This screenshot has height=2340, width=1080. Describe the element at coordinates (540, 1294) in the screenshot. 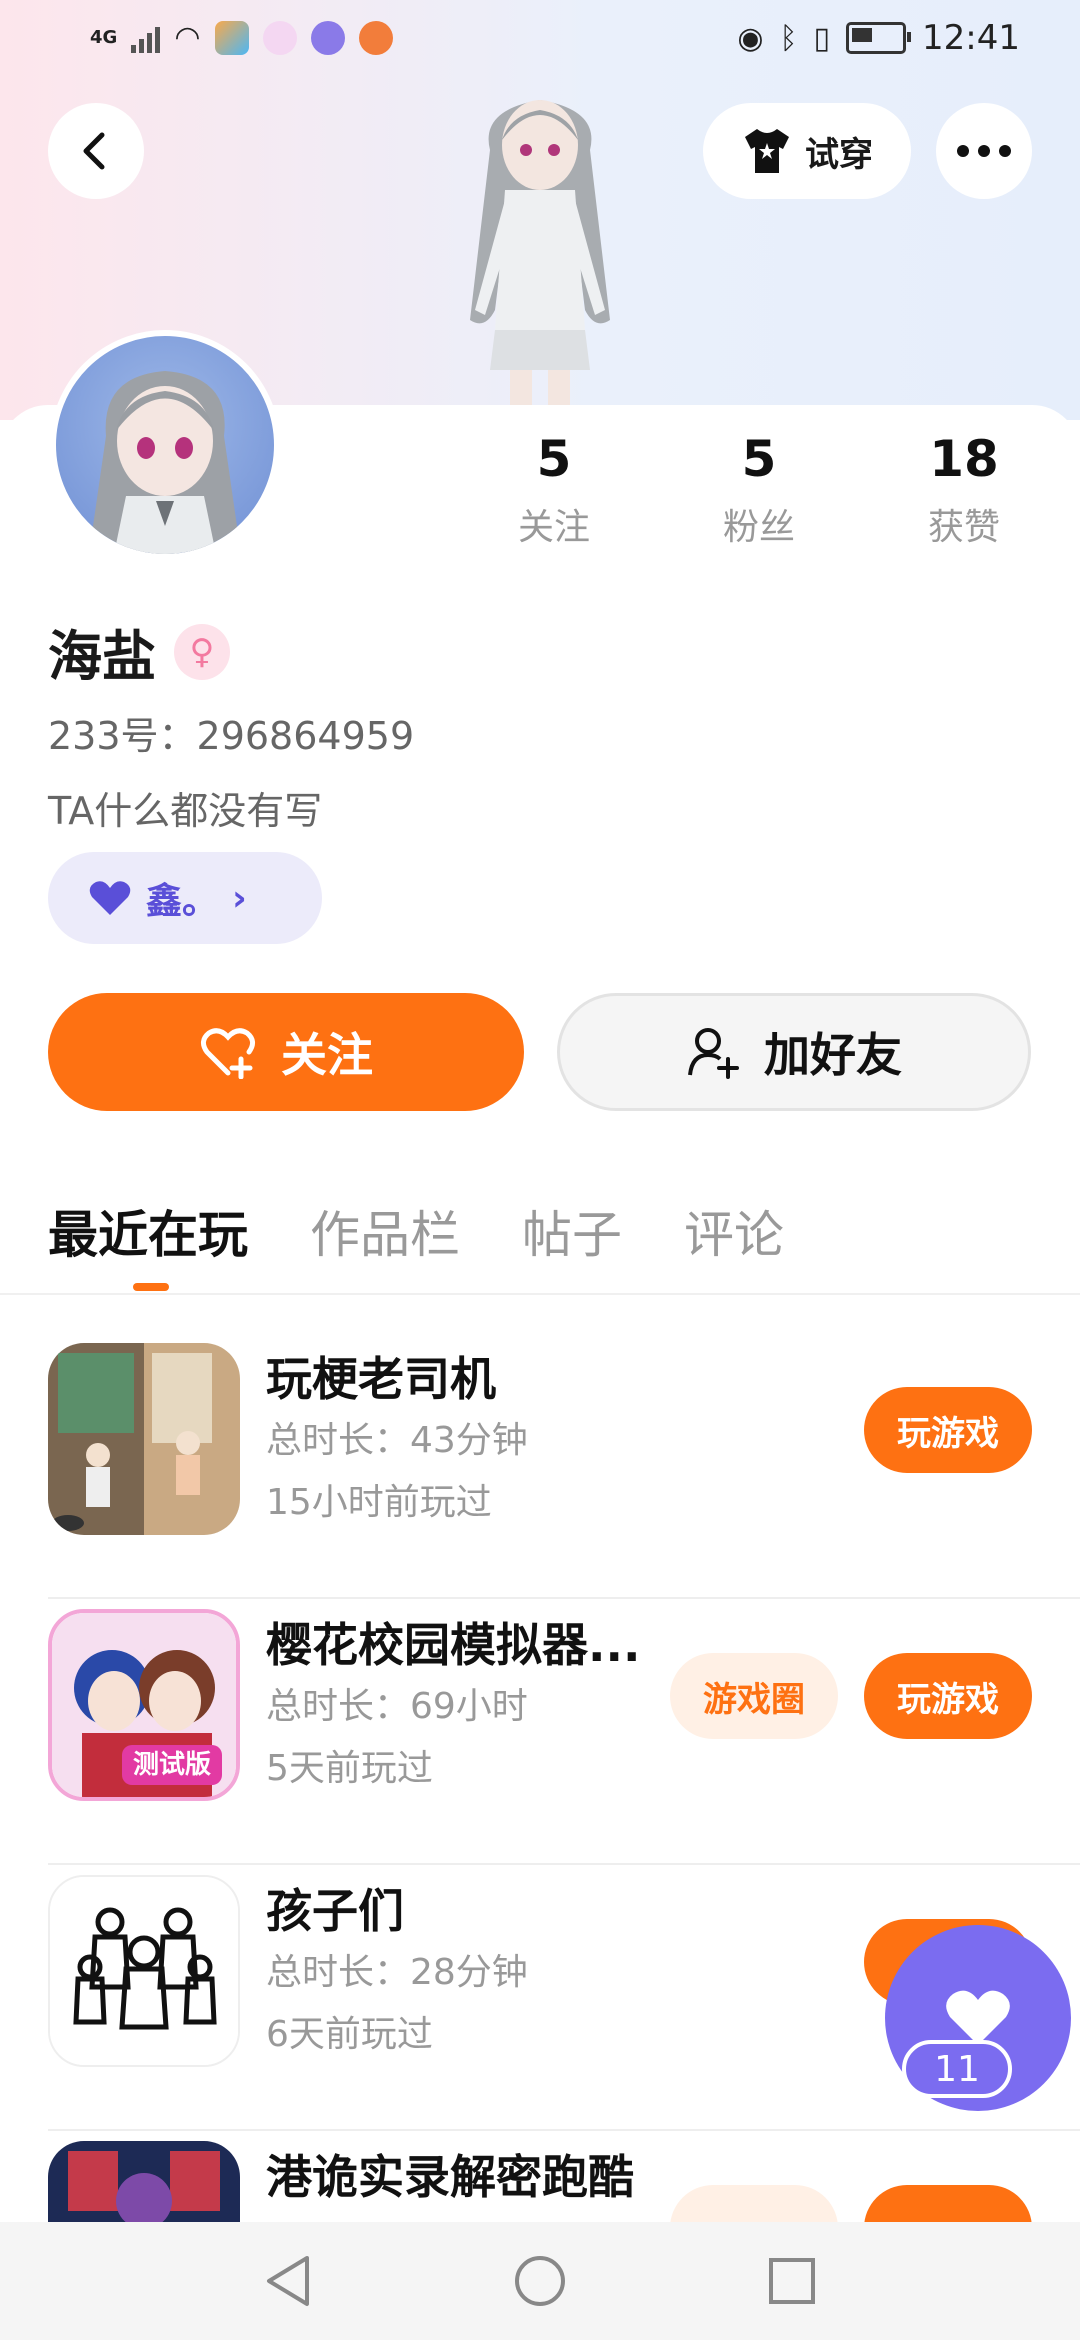

I see `divider` at that location.